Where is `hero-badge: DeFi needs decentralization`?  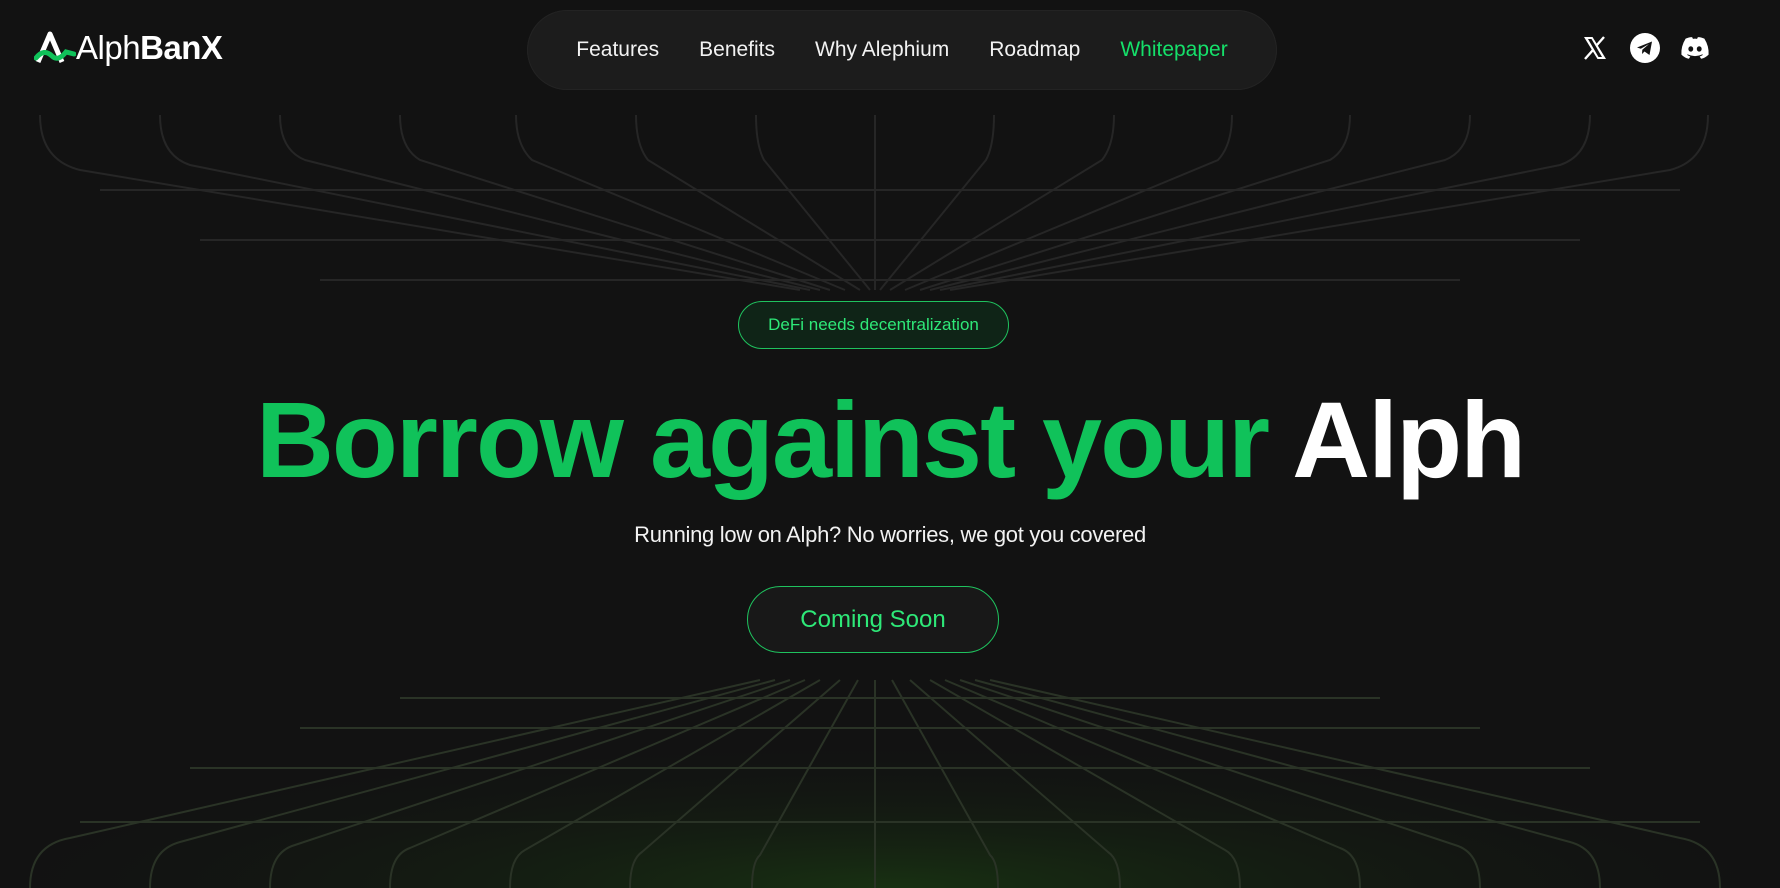
hero-badge: DeFi needs decentralization is located at coordinates (873, 325).